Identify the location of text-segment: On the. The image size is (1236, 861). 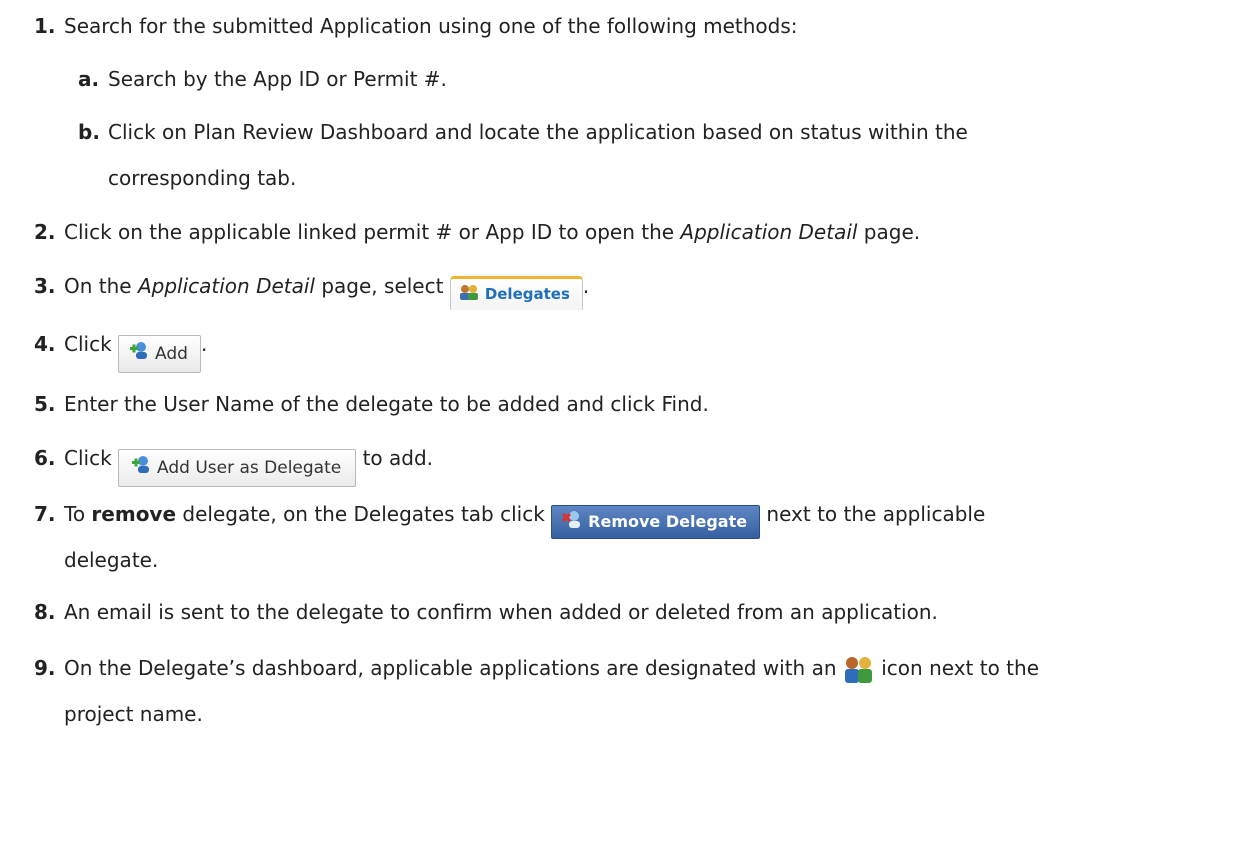
(101, 286).